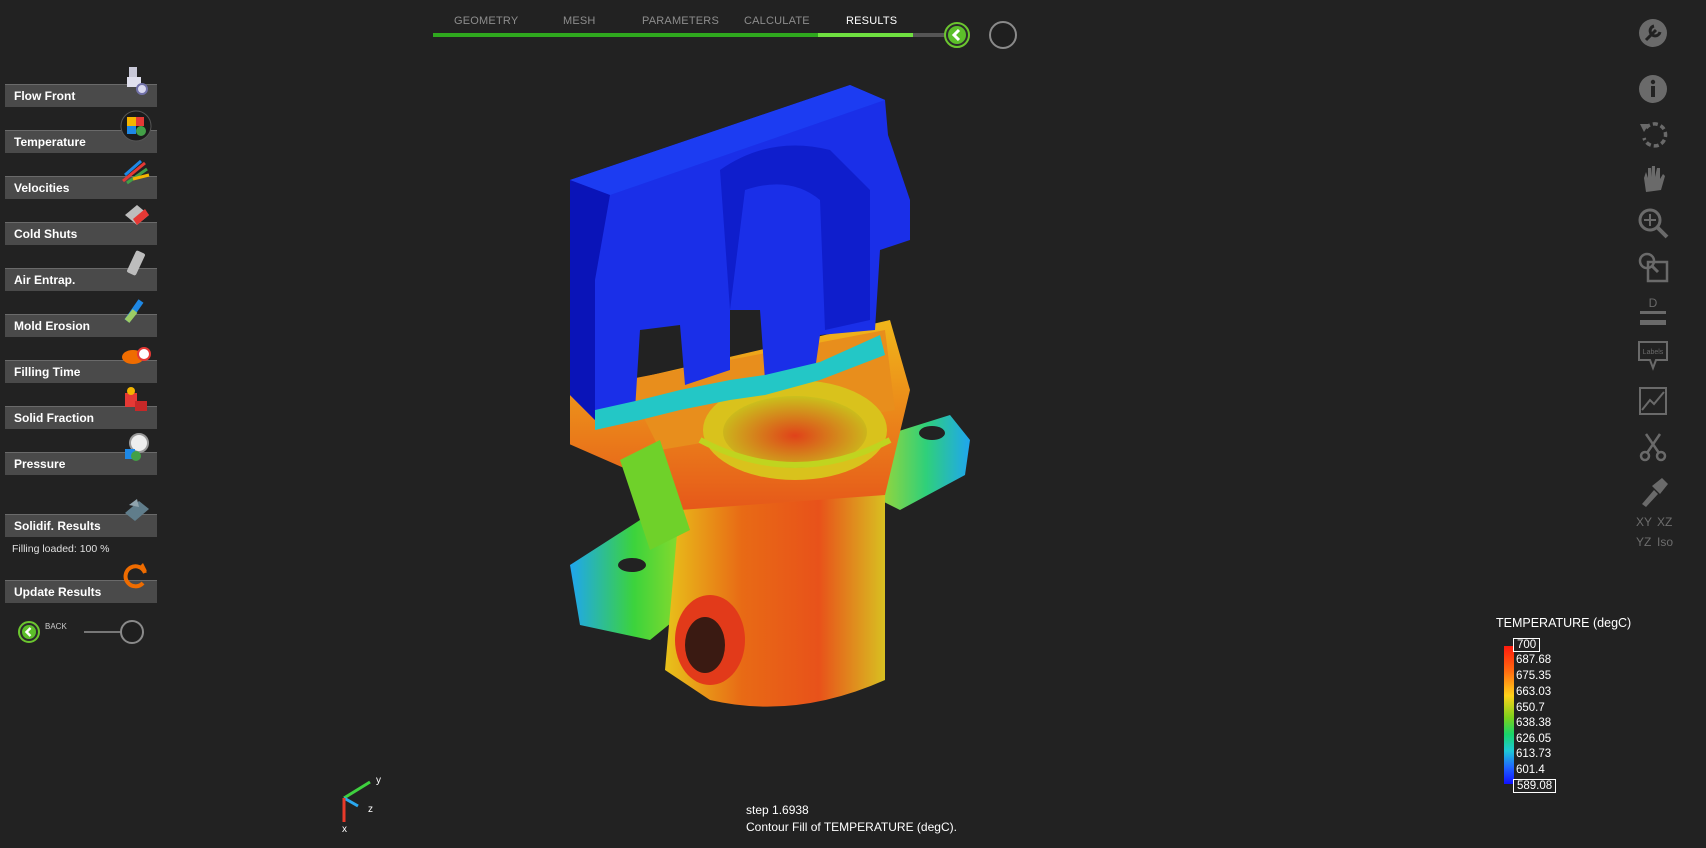  Describe the element at coordinates (1530, 770) in the screenshot. I see `legend-tick: 601.4` at that location.